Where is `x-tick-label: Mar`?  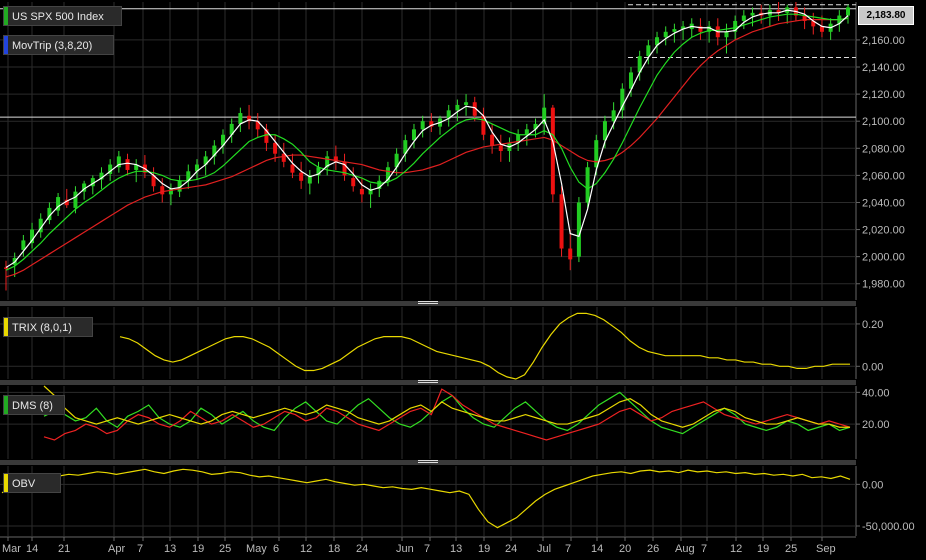
x-tick-label: Mar is located at coordinates (11, 549).